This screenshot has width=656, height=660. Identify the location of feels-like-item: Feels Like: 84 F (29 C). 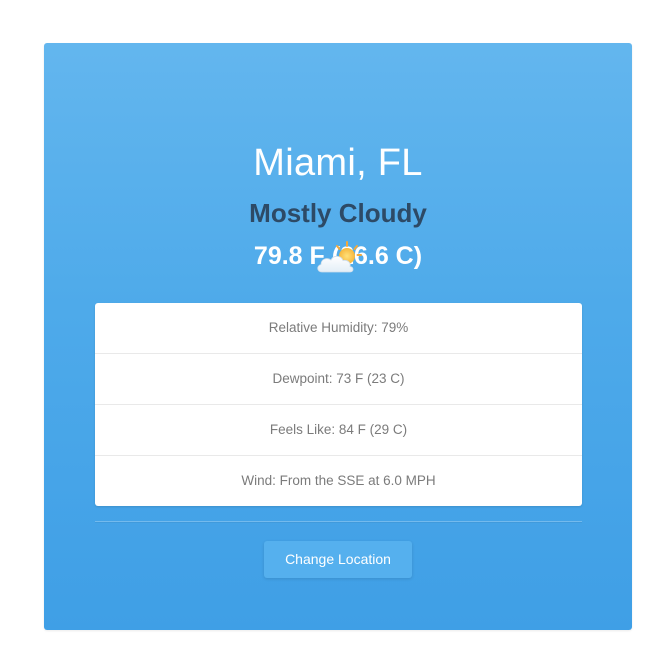
(338, 430).